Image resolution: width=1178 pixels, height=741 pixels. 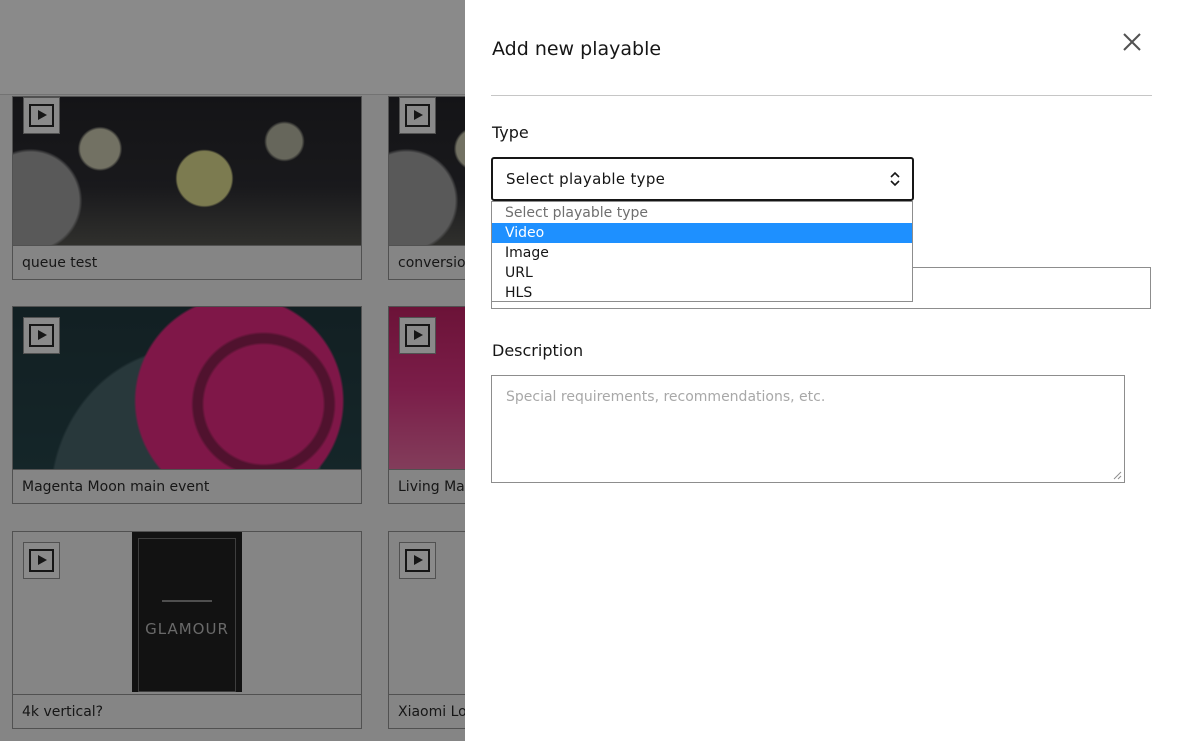 I want to click on dropdown-option-url: URL, so click(x=702, y=273).